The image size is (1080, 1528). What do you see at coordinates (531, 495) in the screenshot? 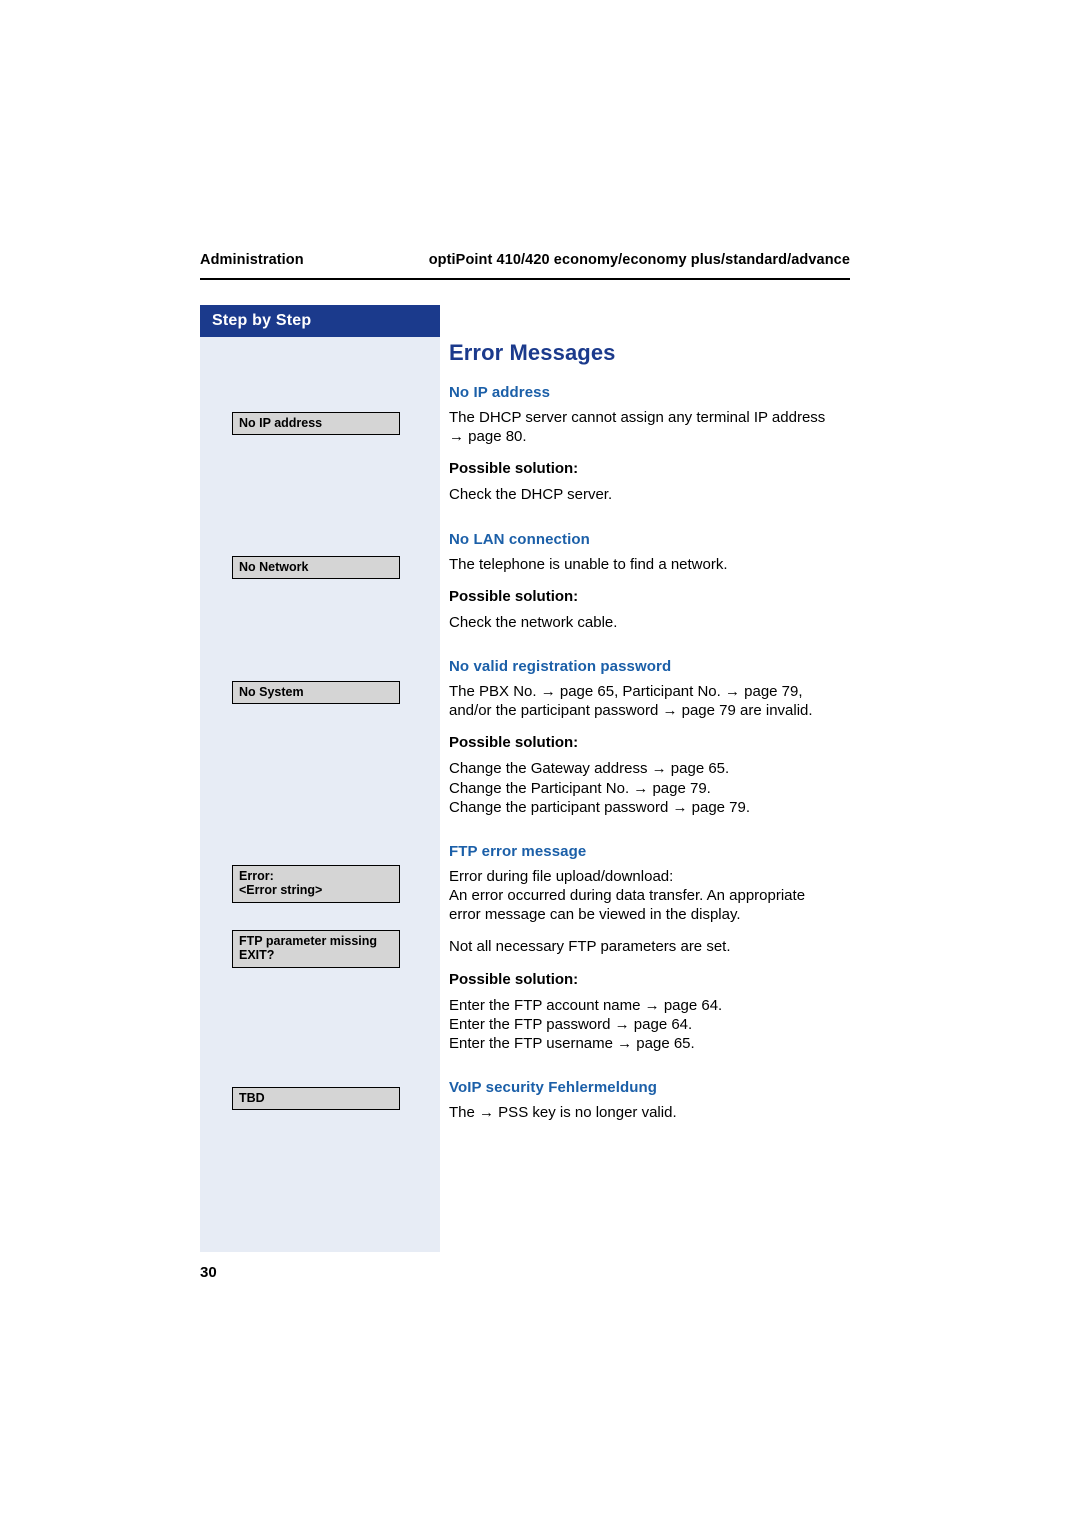
I see `section-solution-text: Check the DHCP server.` at bounding box center [531, 495].